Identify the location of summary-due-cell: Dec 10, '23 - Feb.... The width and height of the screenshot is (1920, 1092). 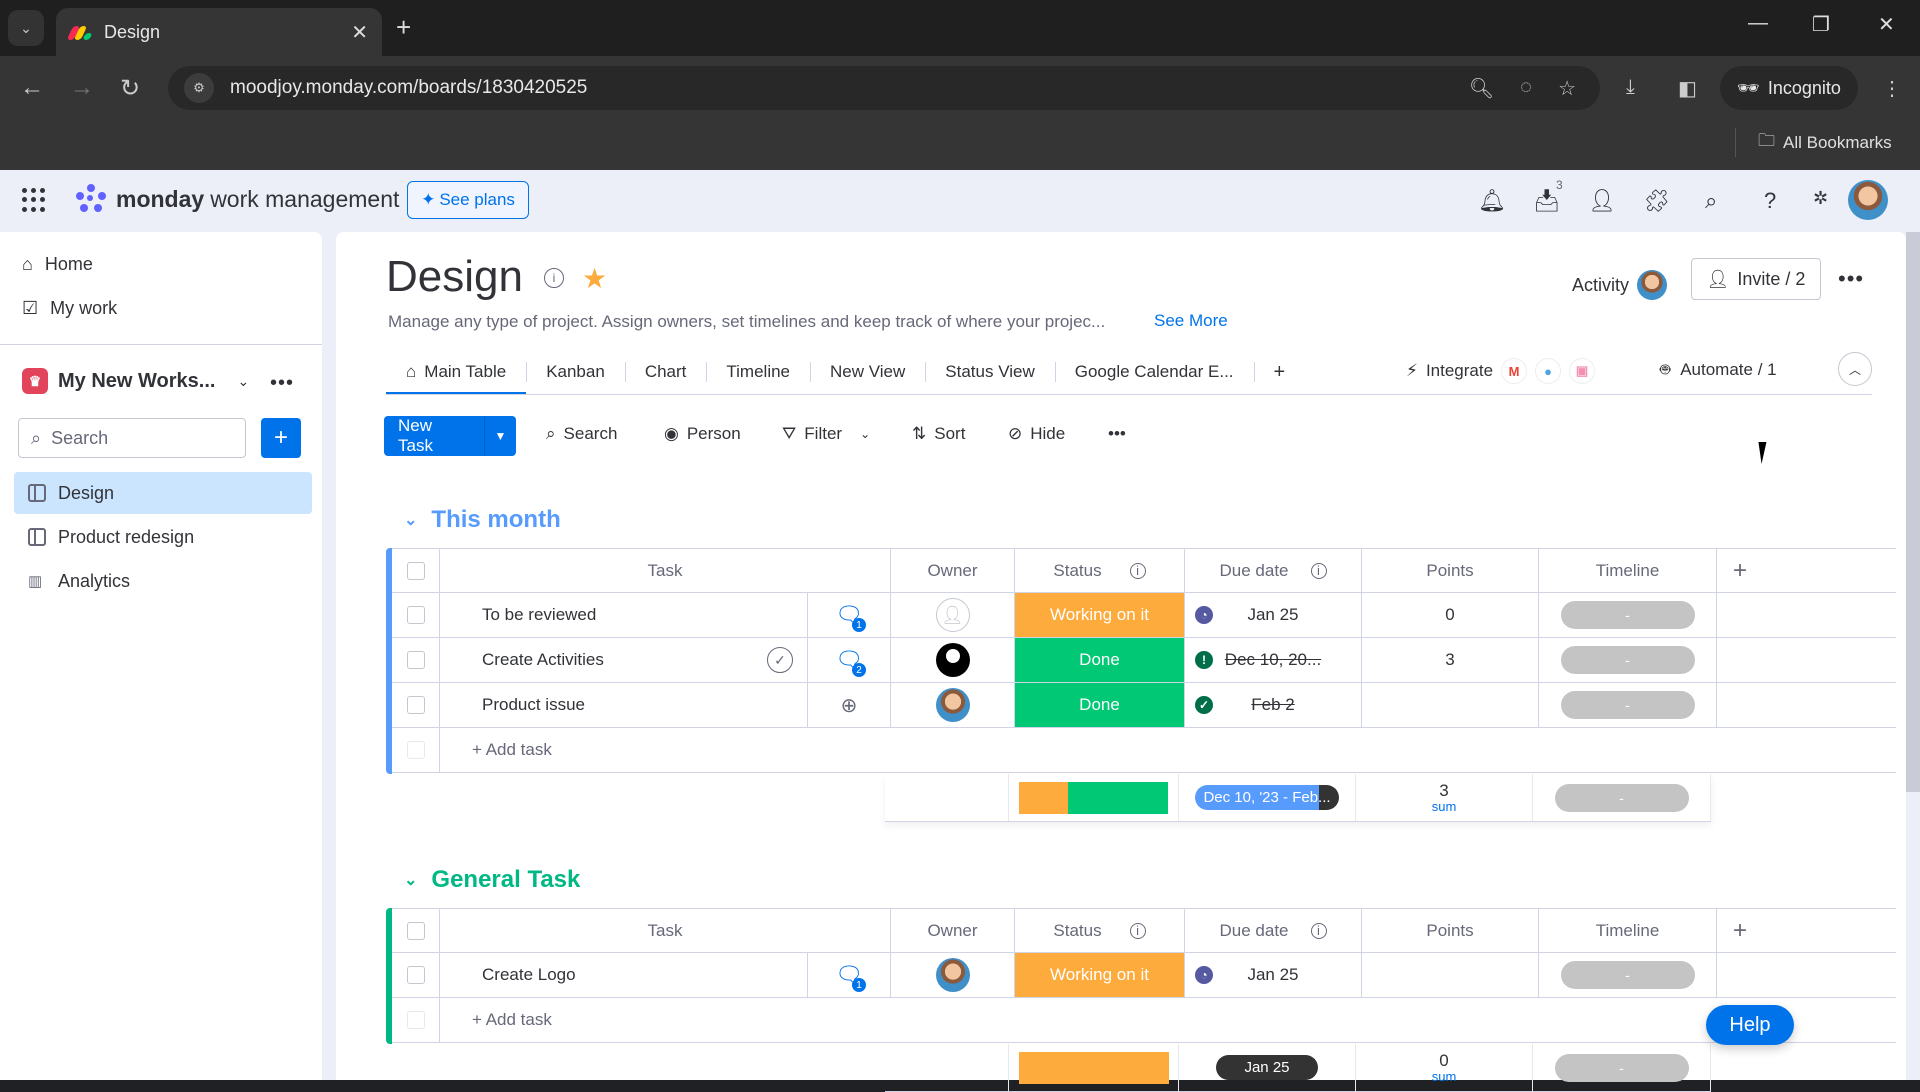
(1267, 797).